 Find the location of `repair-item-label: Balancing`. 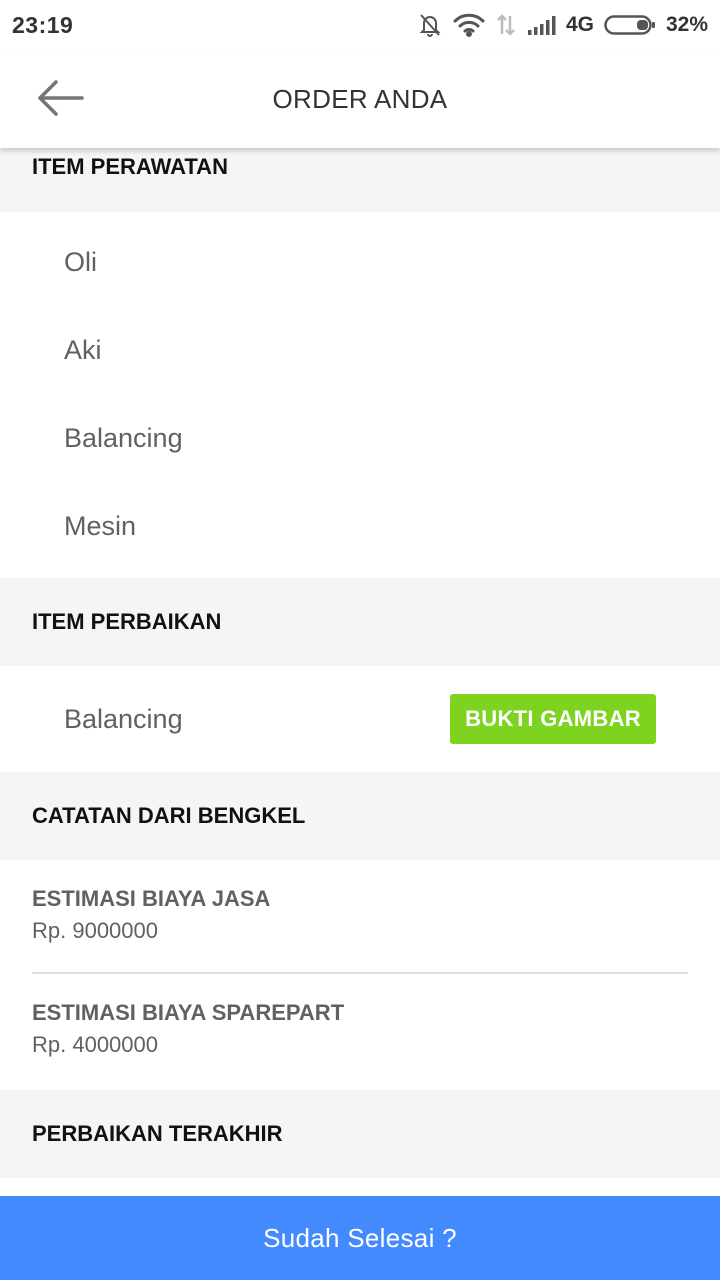

repair-item-label: Balancing is located at coordinates (123, 718).